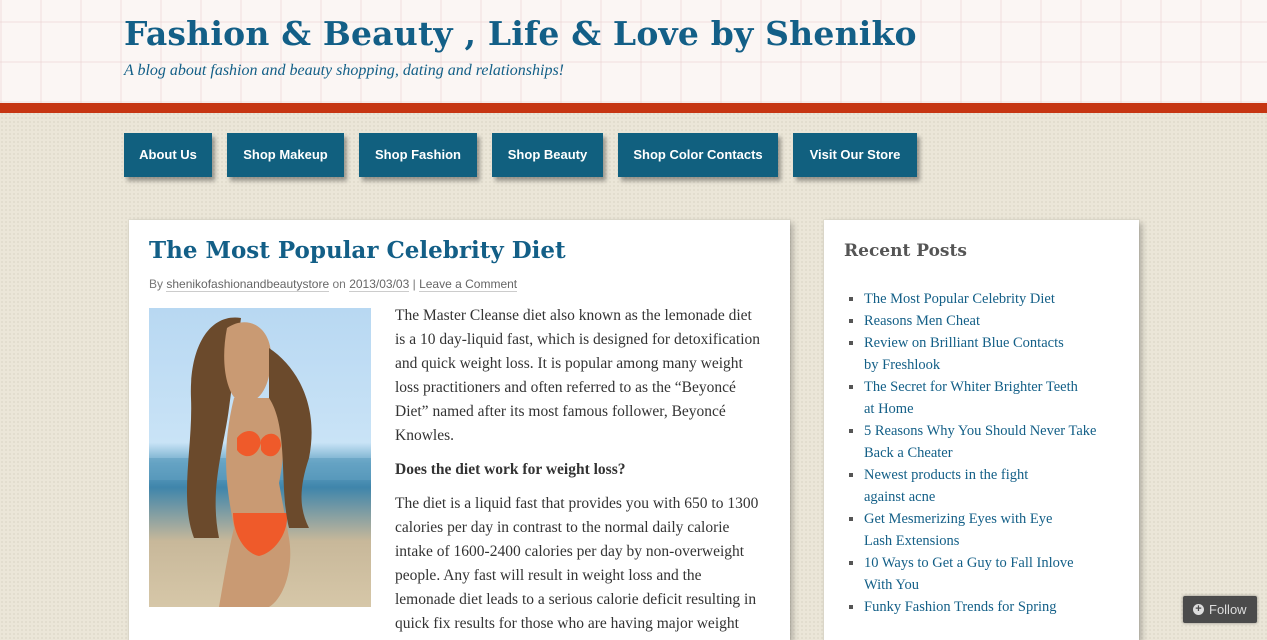 The height and width of the screenshot is (640, 1267). What do you see at coordinates (988, 486) in the screenshot?
I see `recent-post-link: Newest products in the fight against acne` at bounding box center [988, 486].